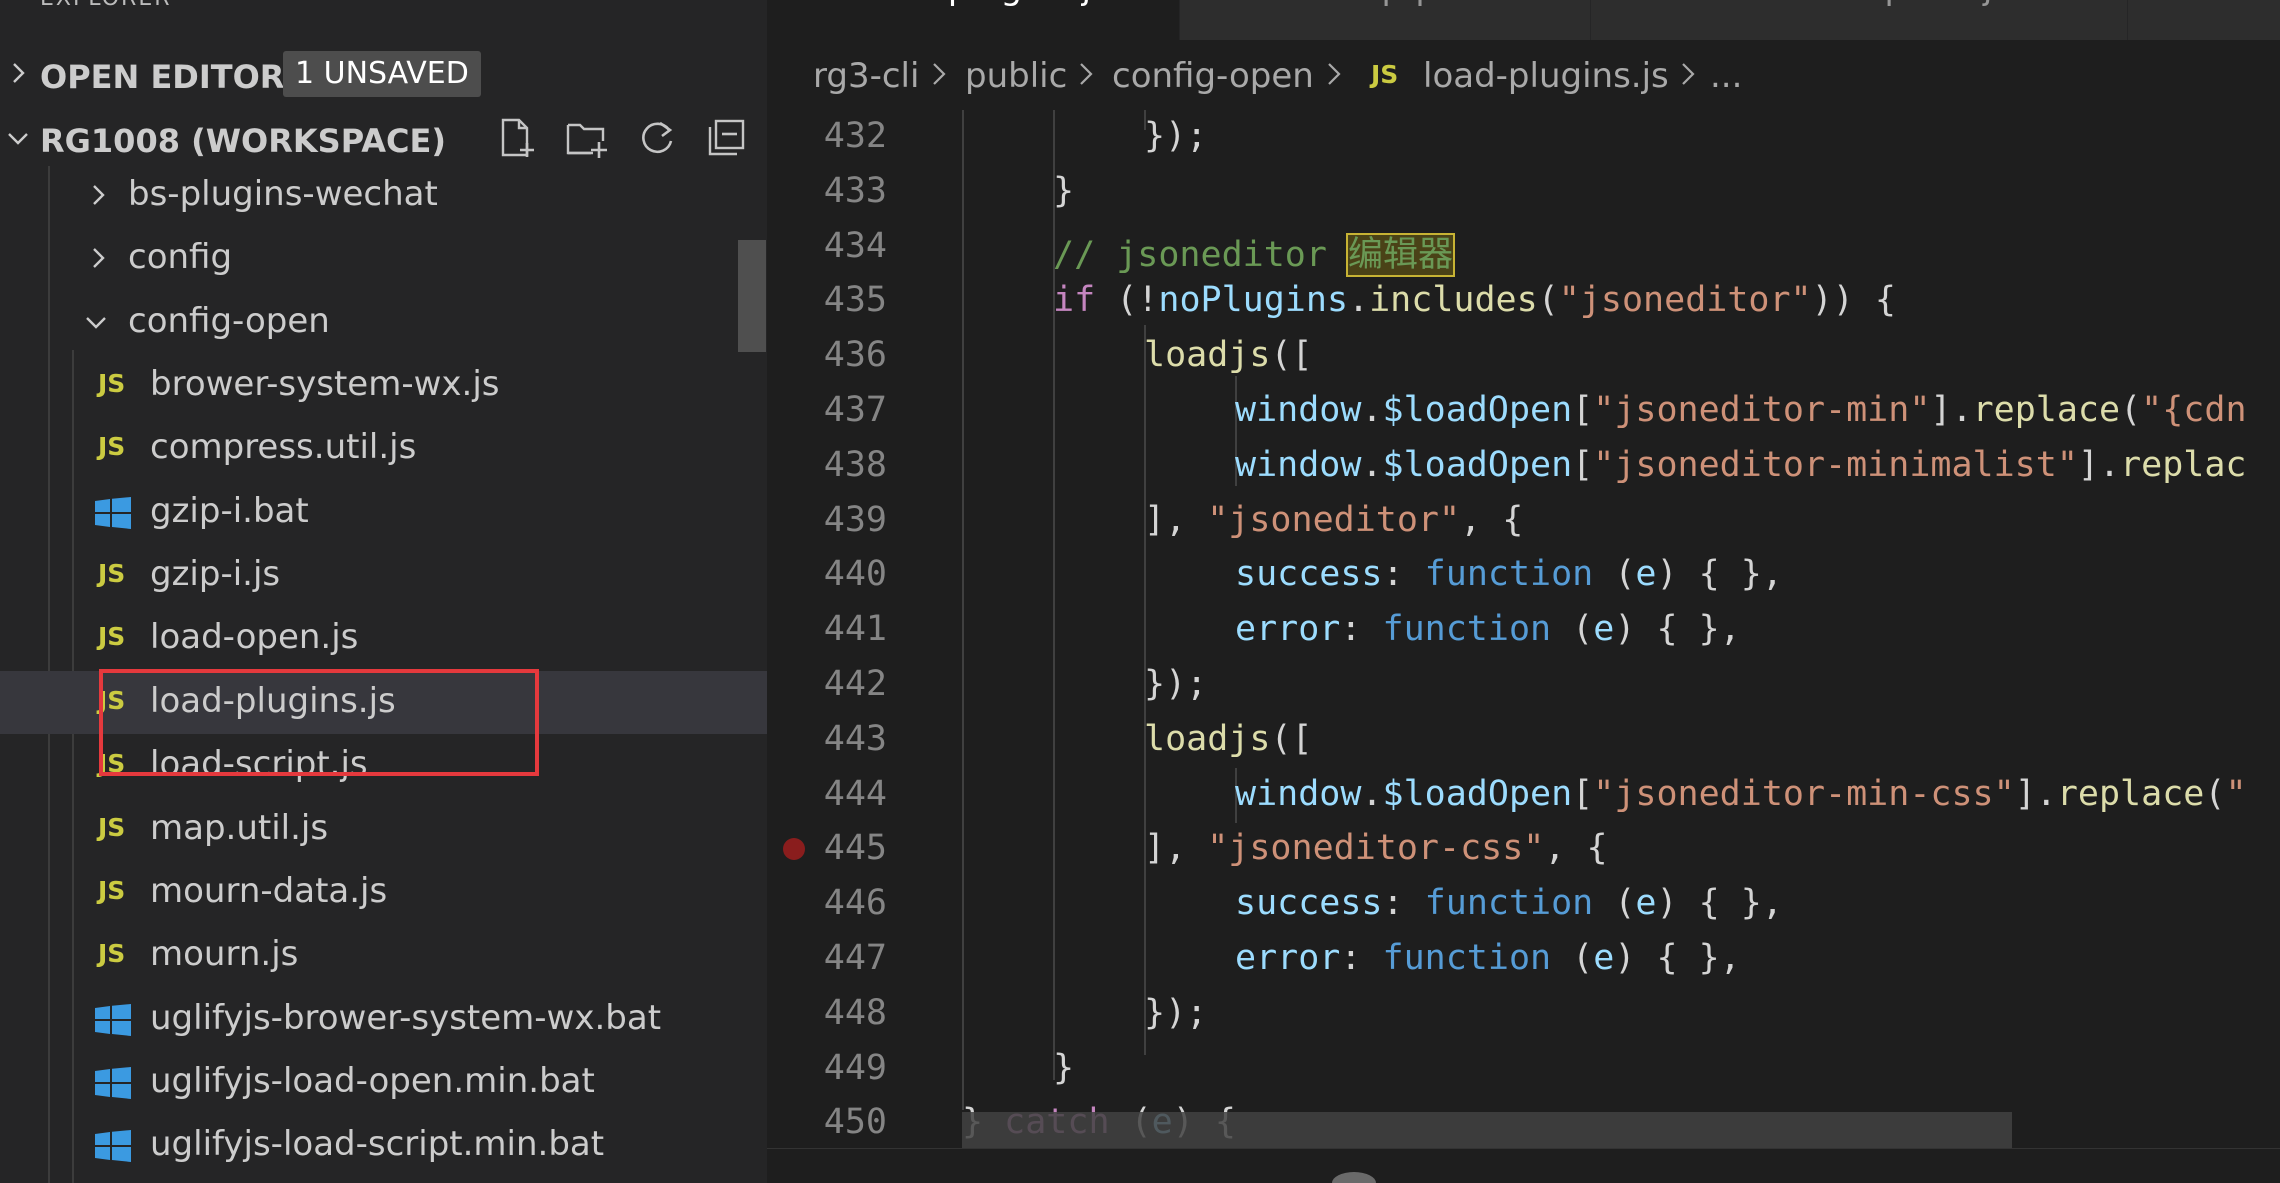 The height and width of the screenshot is (1183, 2280). What do you see at coordinates (383, 955) in the screenshot?
I see `tree-file-mourn: JS mourn.js` at bounding box center [383, 955].